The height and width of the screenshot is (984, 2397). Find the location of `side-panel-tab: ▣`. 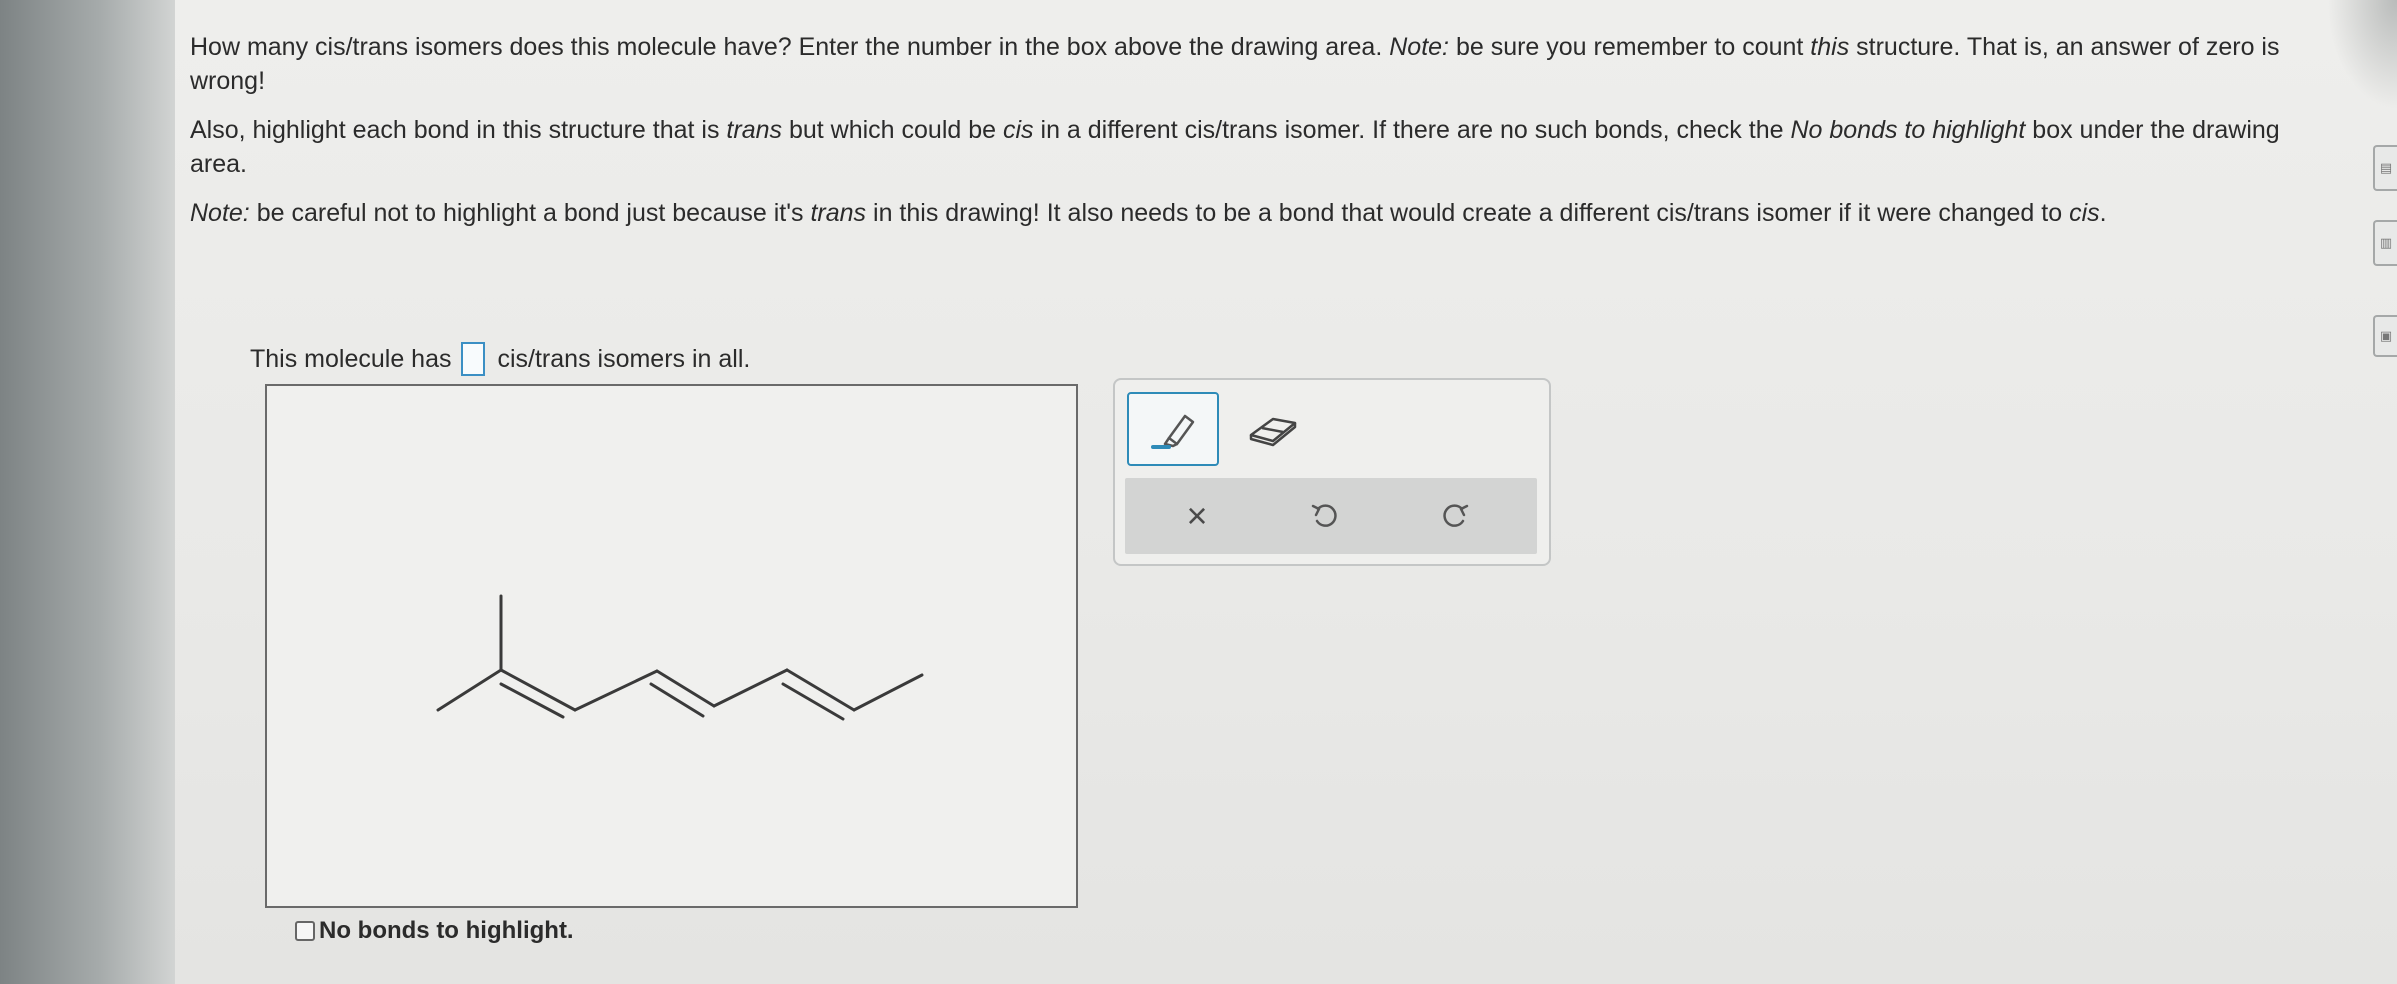

side-panel-tab: ▣ is located at coordinates (2385, 336).